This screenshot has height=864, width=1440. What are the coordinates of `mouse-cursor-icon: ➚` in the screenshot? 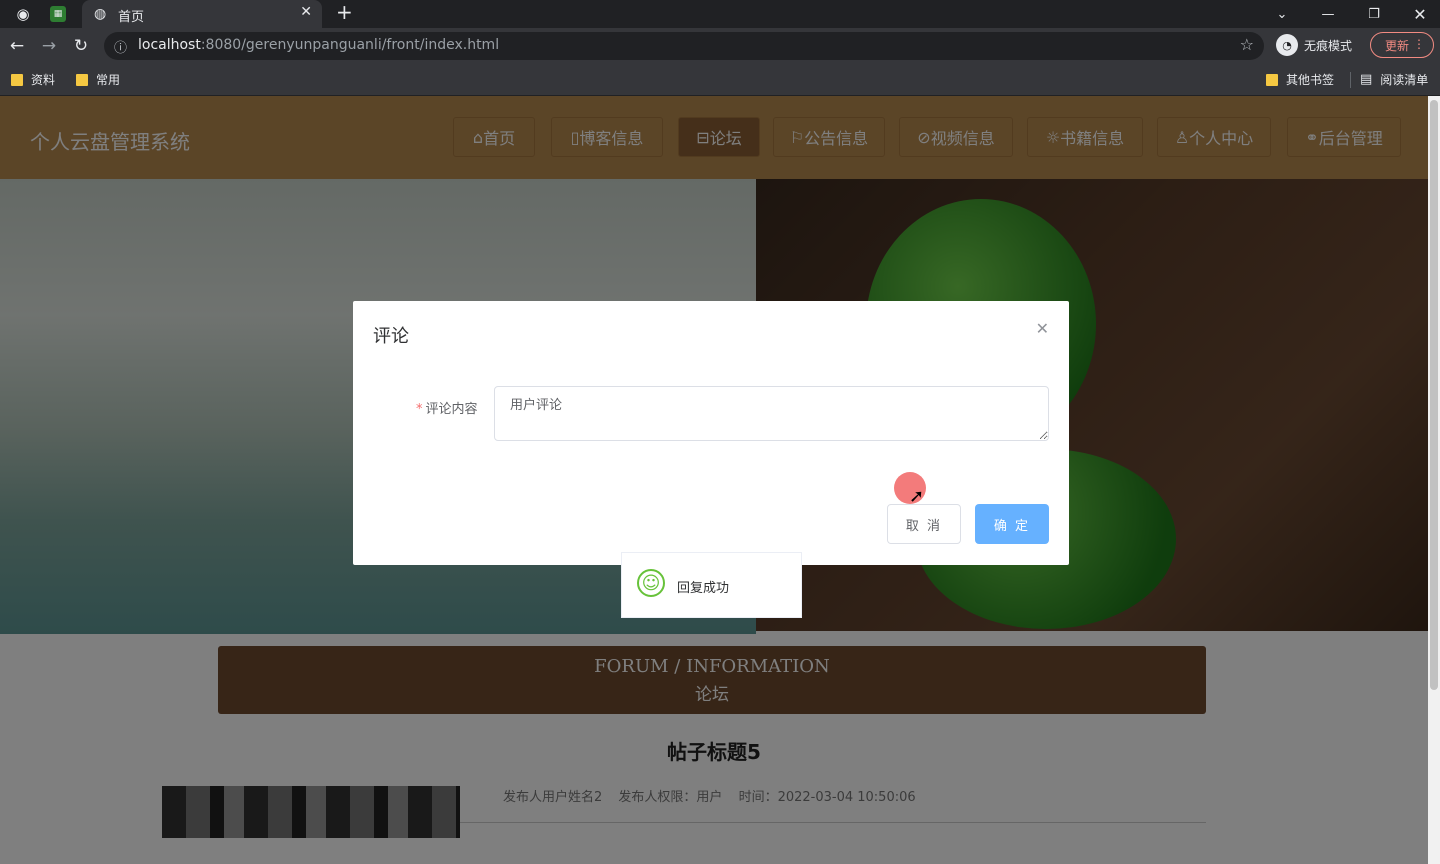 It's located at (917, 496).